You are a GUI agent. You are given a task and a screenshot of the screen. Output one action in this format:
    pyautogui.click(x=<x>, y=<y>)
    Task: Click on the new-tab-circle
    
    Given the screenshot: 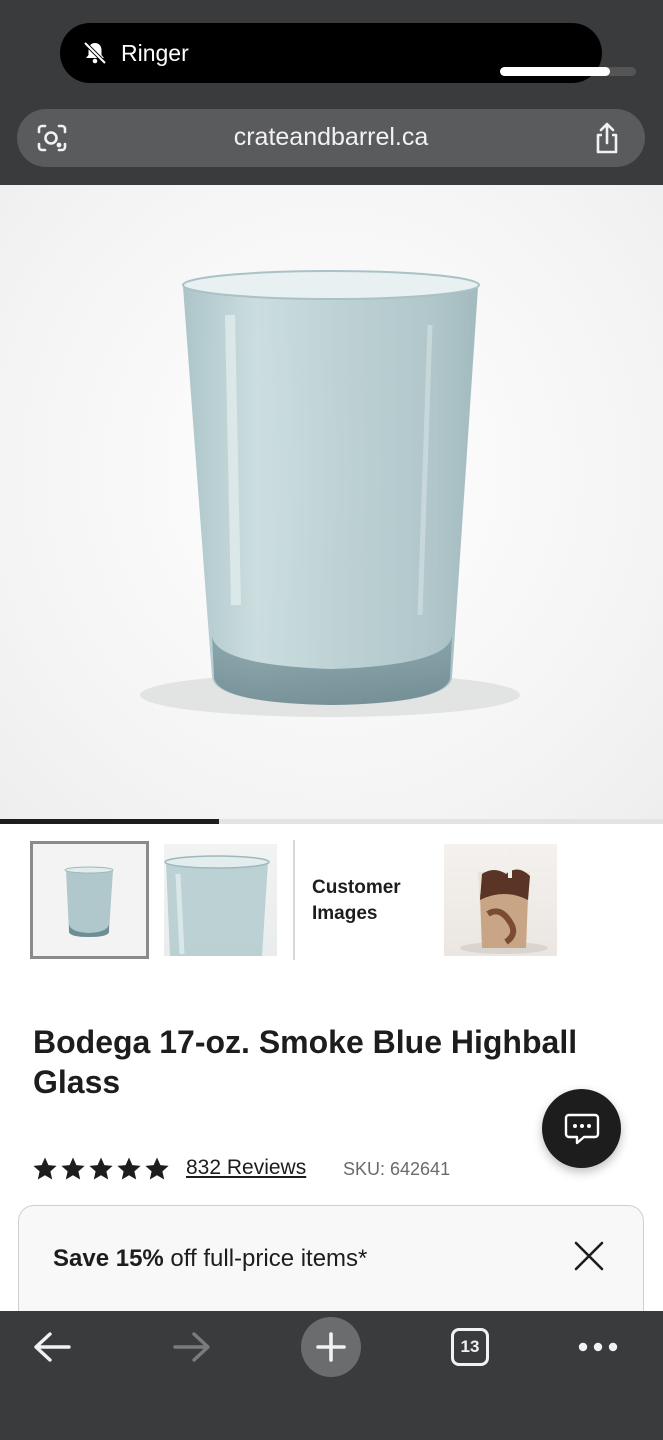 What is the action you would take?
    pyautogui.click(x=331, y=1347)
    